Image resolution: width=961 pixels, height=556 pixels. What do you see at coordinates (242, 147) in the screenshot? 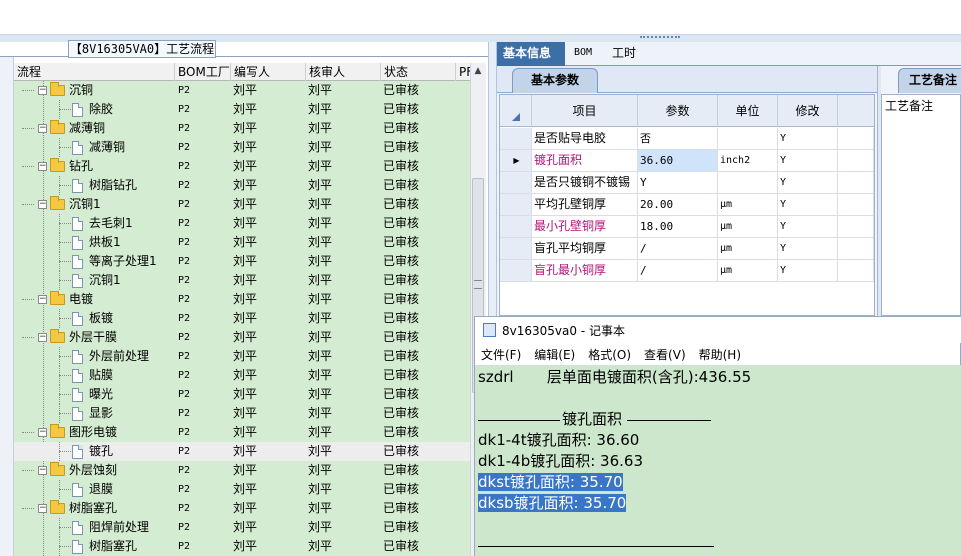
I see `tree-row: 减薄铜 P2 刘平 刘平 已审核` at bounding box center [242, 147].